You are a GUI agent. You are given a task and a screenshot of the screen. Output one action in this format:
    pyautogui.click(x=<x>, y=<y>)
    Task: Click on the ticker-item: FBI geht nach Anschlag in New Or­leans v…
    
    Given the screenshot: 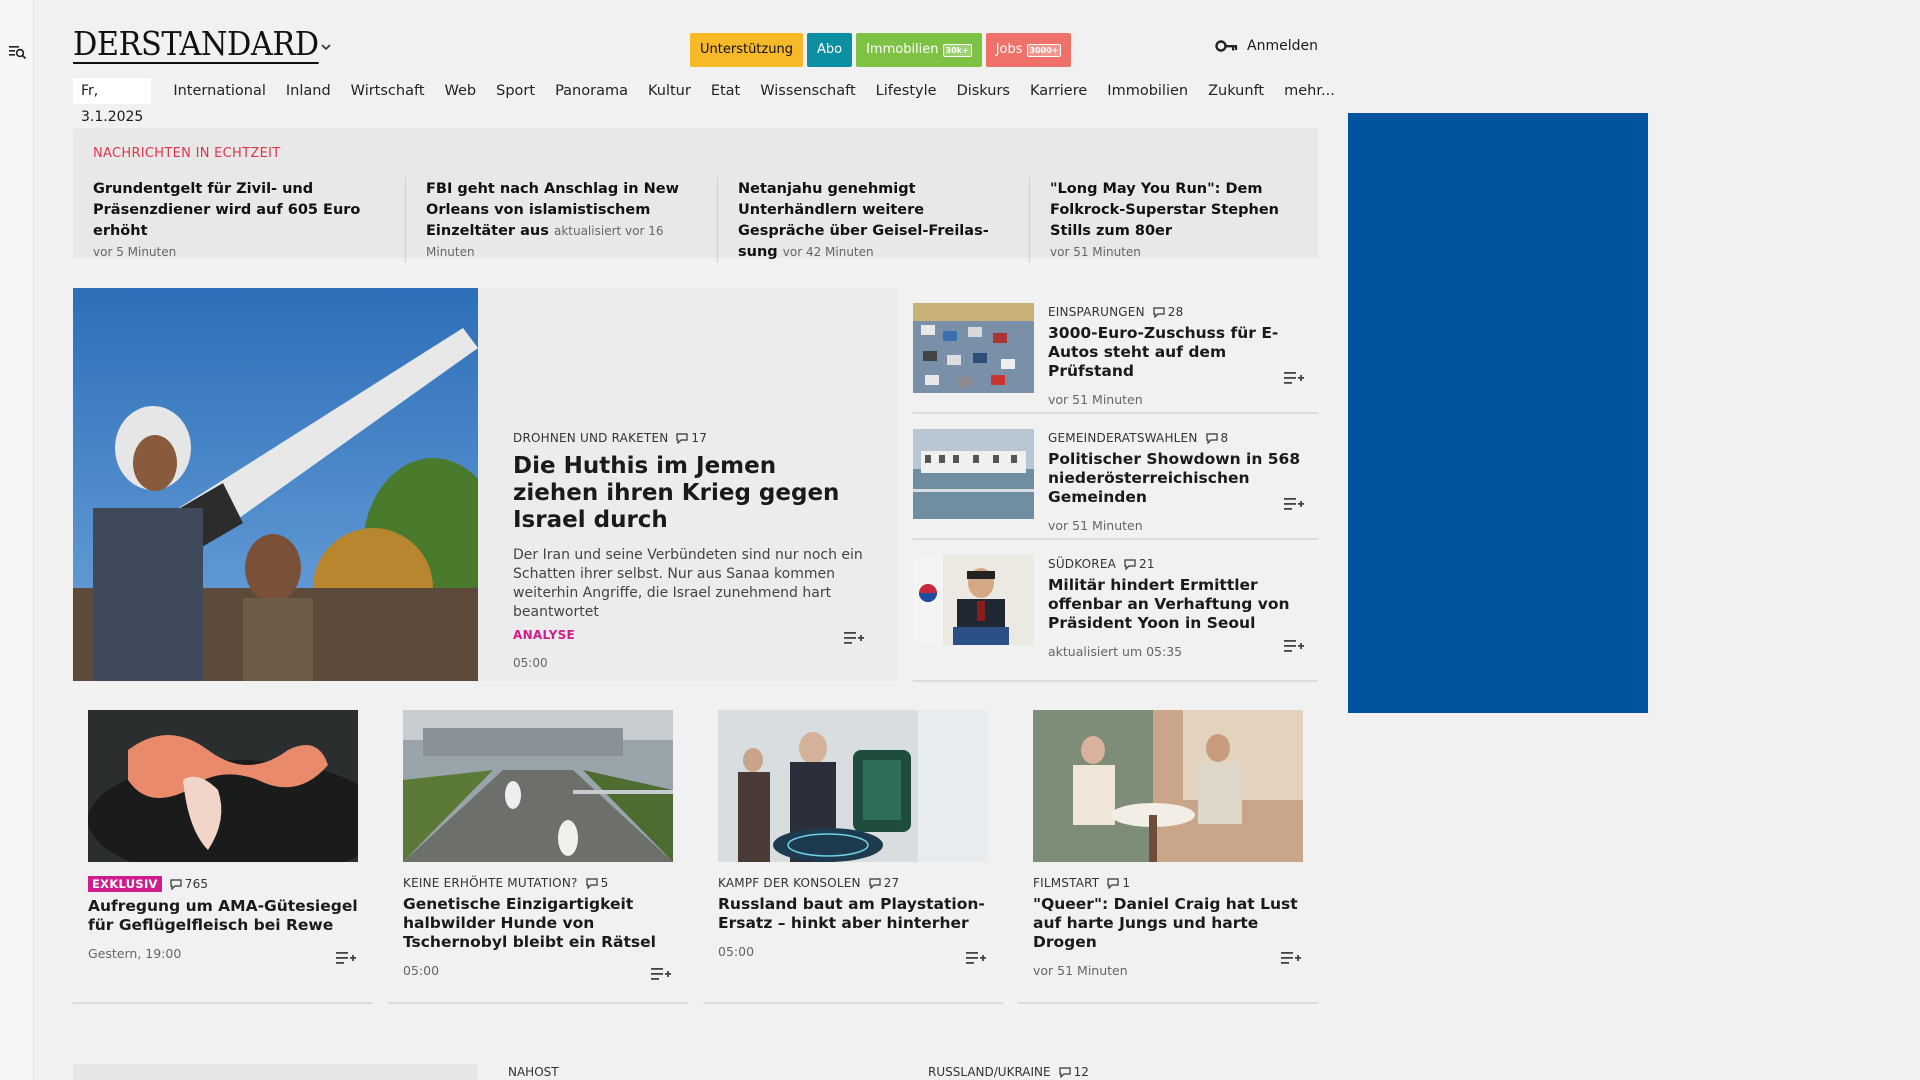 What is the action you would take?
    pyautogui.click(x=561, y=220)
    